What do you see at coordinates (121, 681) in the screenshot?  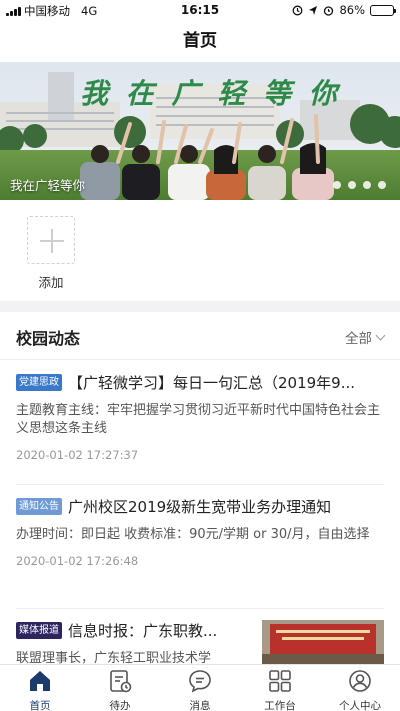 I see `todo-icon` at bounding box center [121, 681].